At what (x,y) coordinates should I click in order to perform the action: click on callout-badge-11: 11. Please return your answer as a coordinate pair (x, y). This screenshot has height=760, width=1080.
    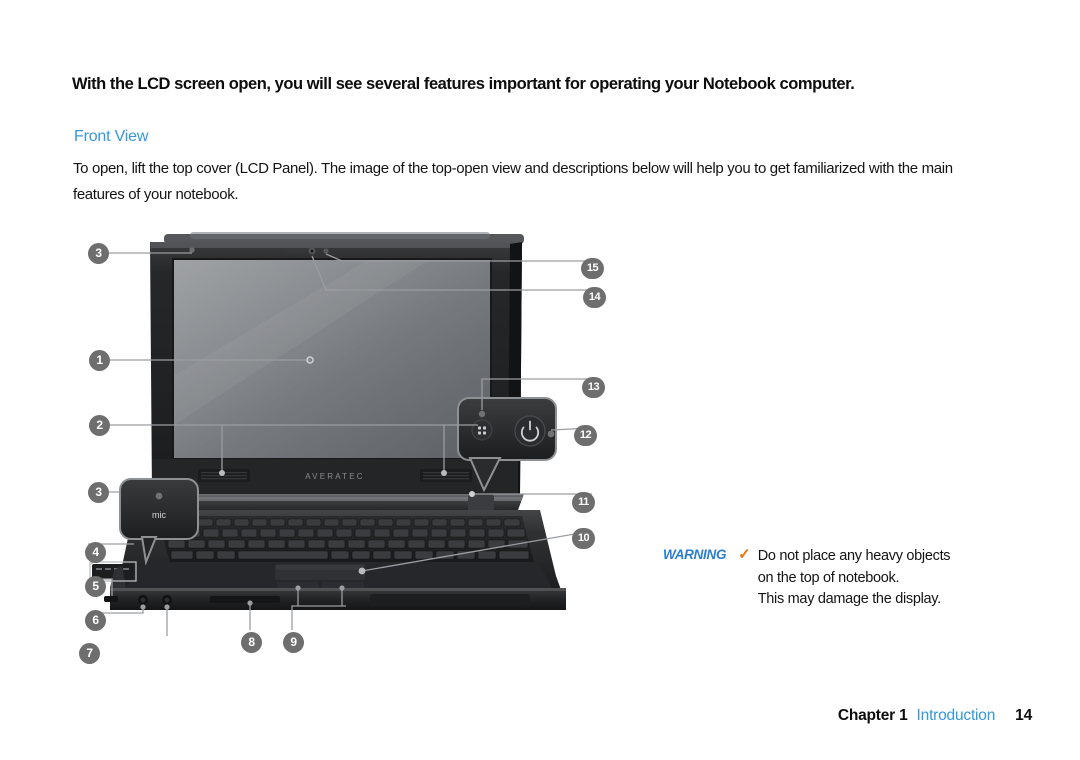
    Looking at the image, I should click on (583, 502).